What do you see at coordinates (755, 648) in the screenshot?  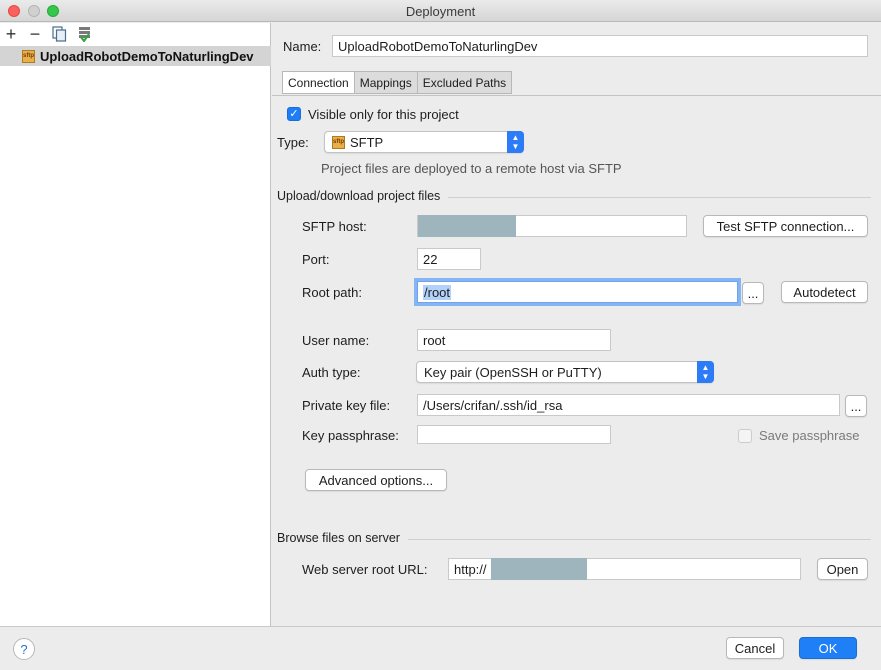 I see `cancel-button: Cancel` at bounding box center [755, 648].